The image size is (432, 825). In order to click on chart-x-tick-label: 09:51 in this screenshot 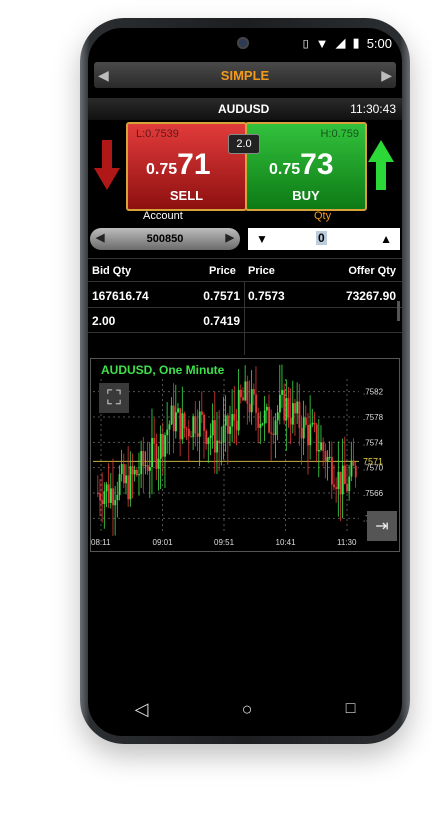, I will do `click(224, 542)`.